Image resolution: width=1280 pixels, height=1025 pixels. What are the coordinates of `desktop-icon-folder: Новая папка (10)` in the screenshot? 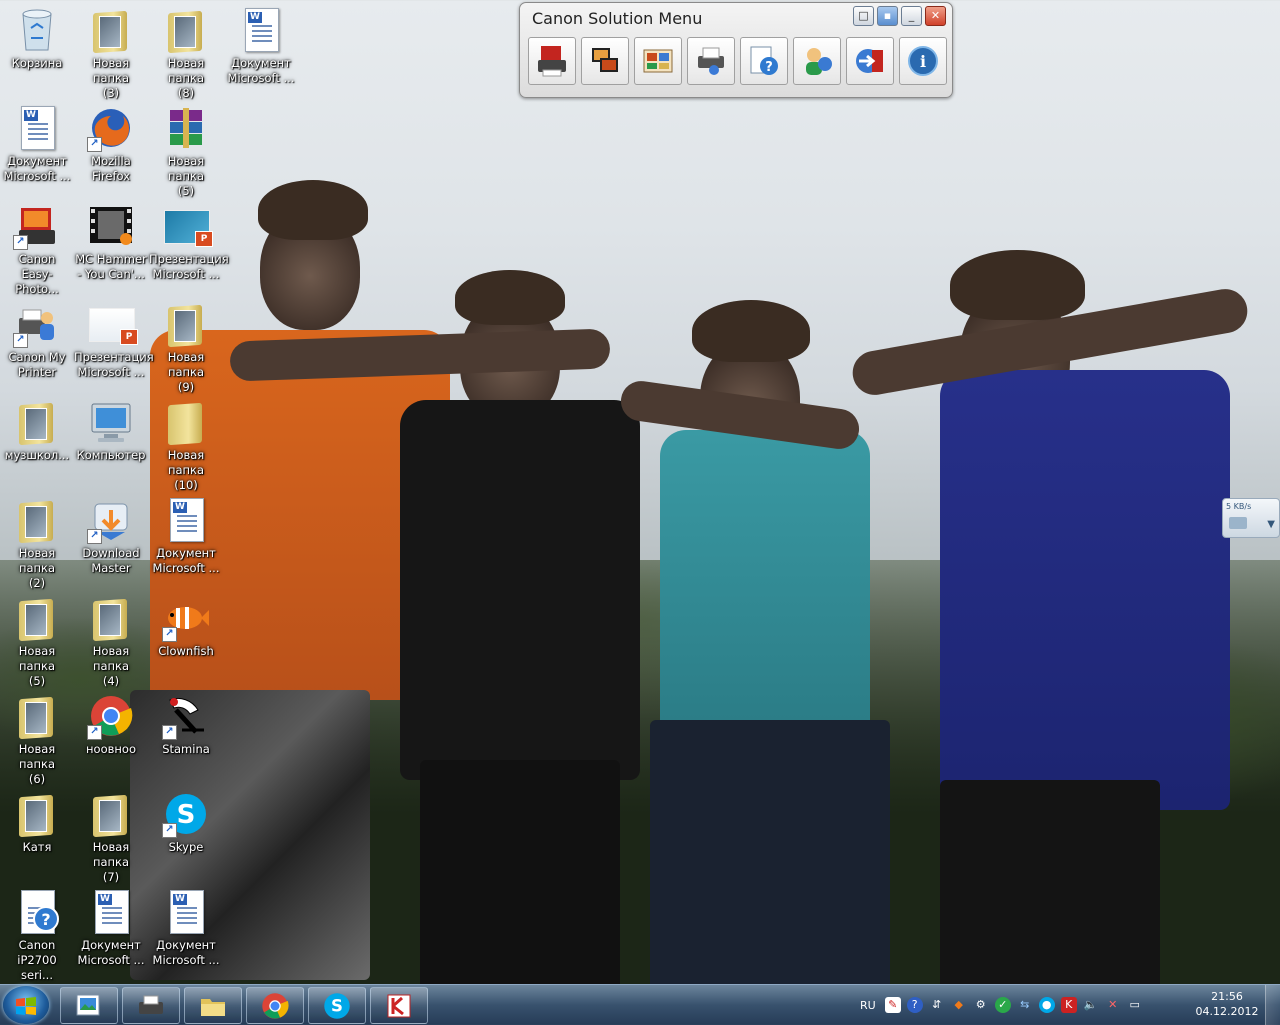 It's located at (186, 445).